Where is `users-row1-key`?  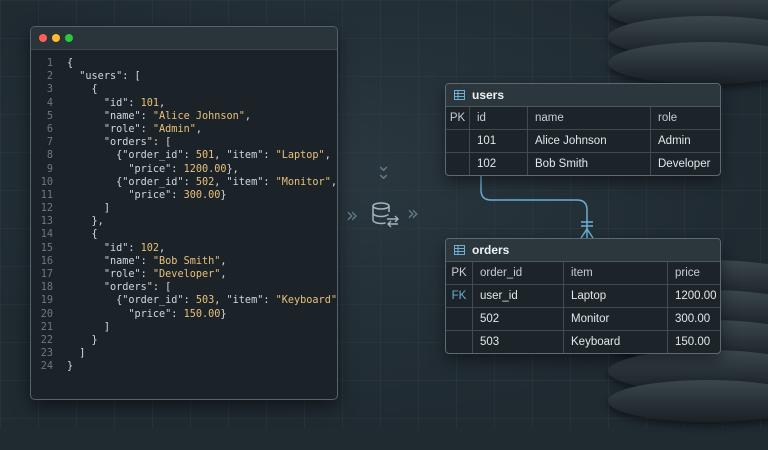
users-row1-key is located at coordinates (458, 141).